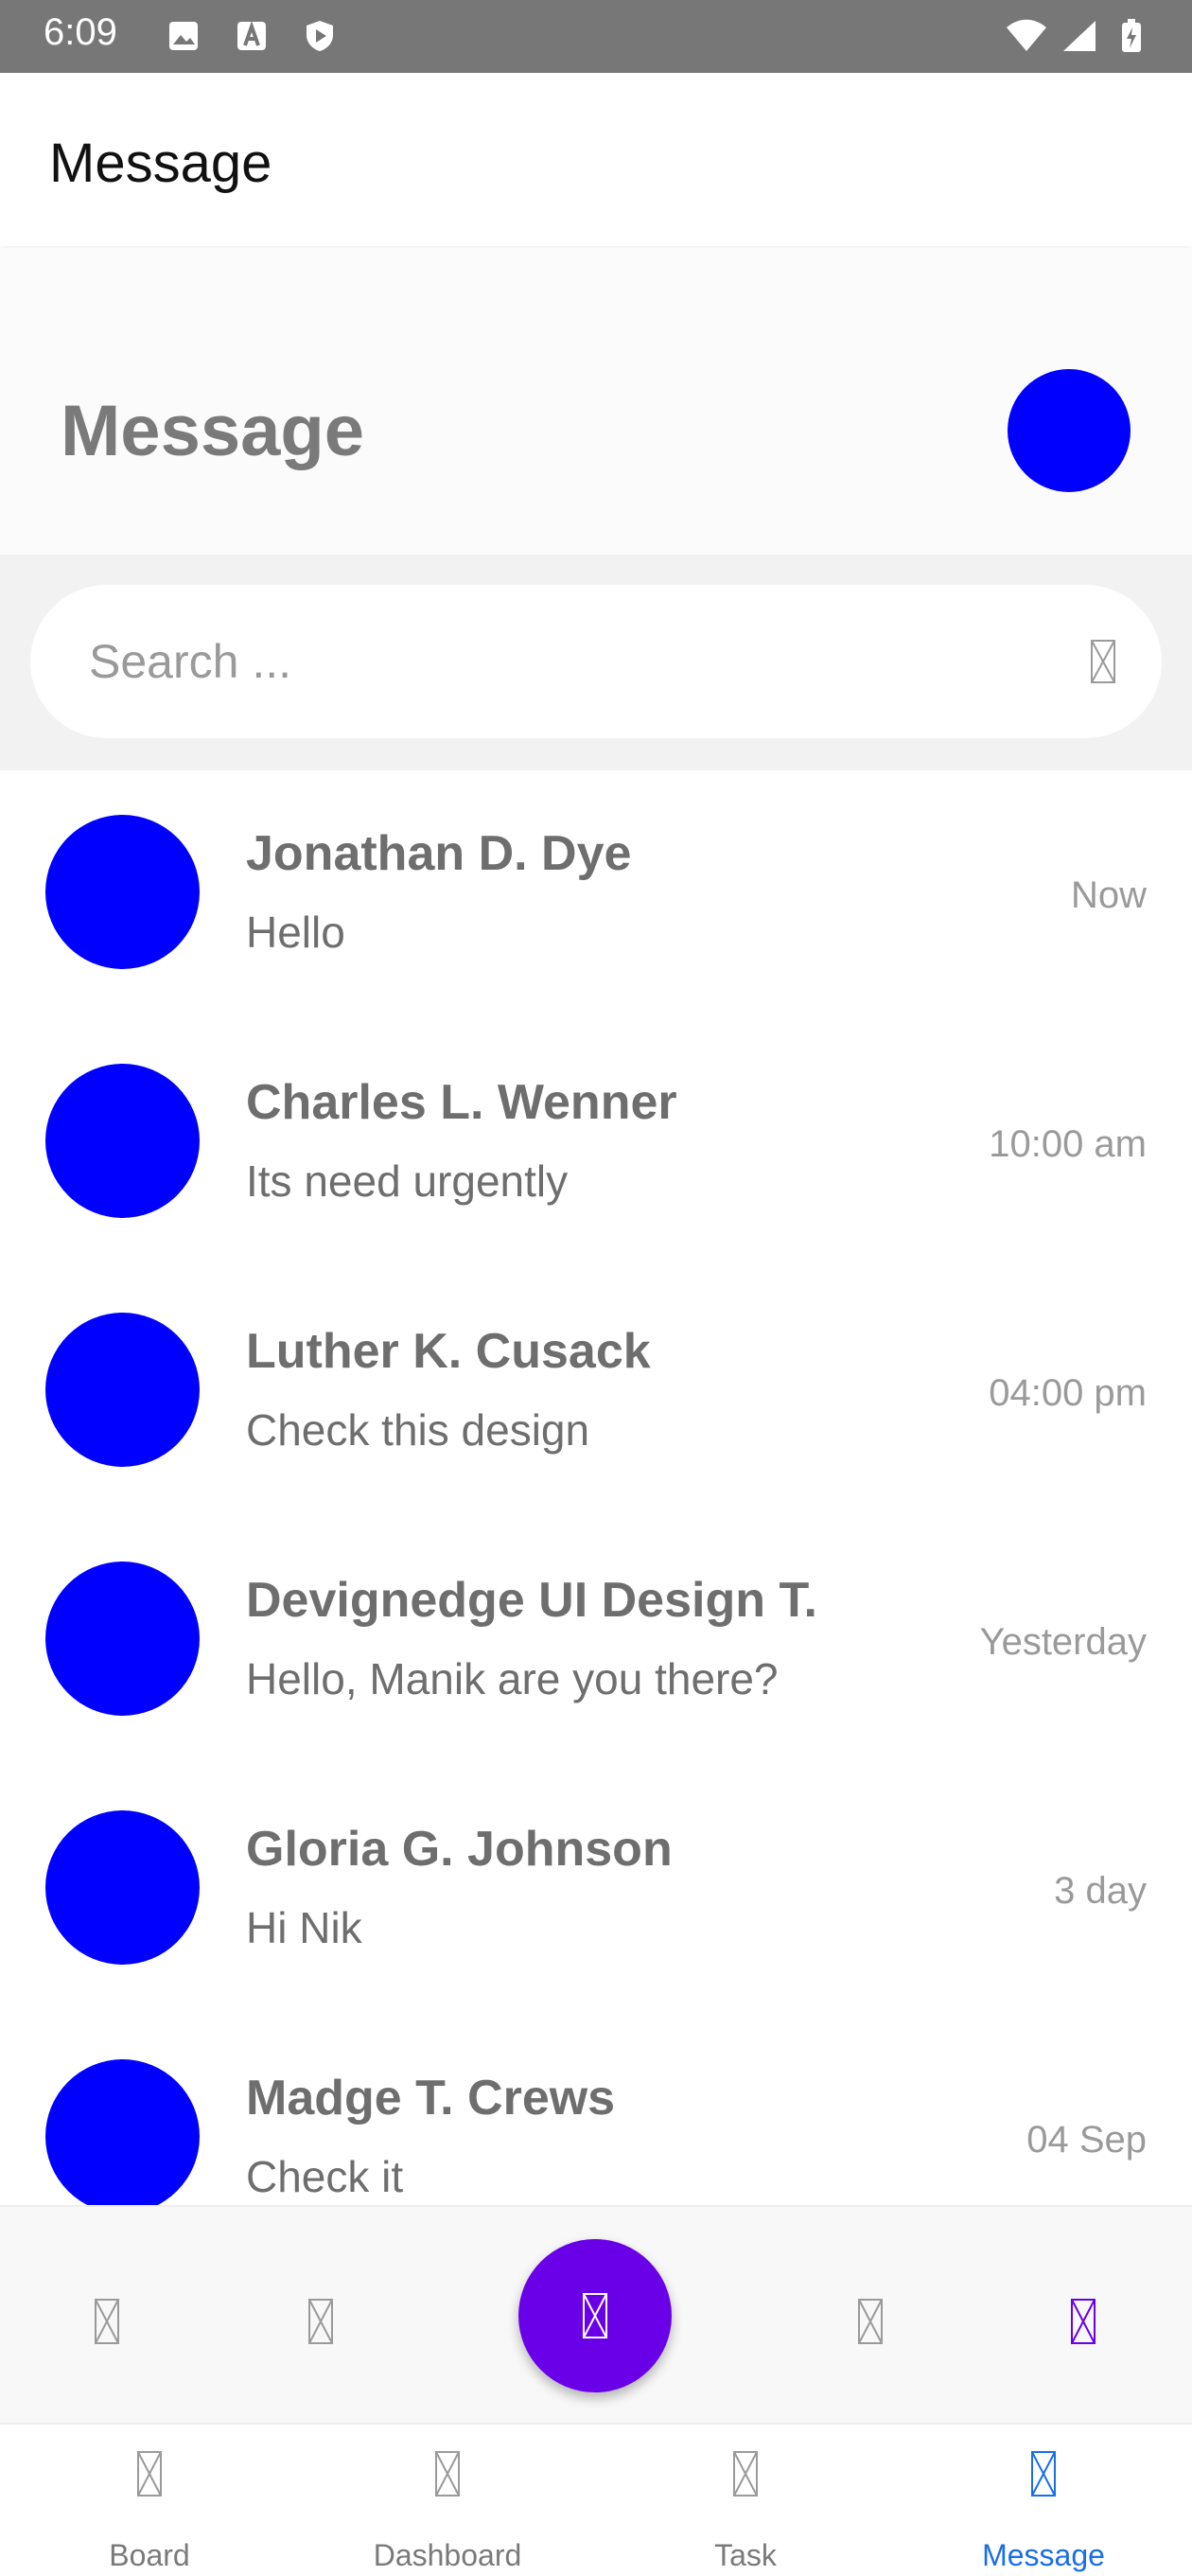 This screenshot has width=1192, height=2576. What do you see at coordinates (1069, 430) in the screenshot?
I see `profile-avatar` at bounding box center [1069, 430].